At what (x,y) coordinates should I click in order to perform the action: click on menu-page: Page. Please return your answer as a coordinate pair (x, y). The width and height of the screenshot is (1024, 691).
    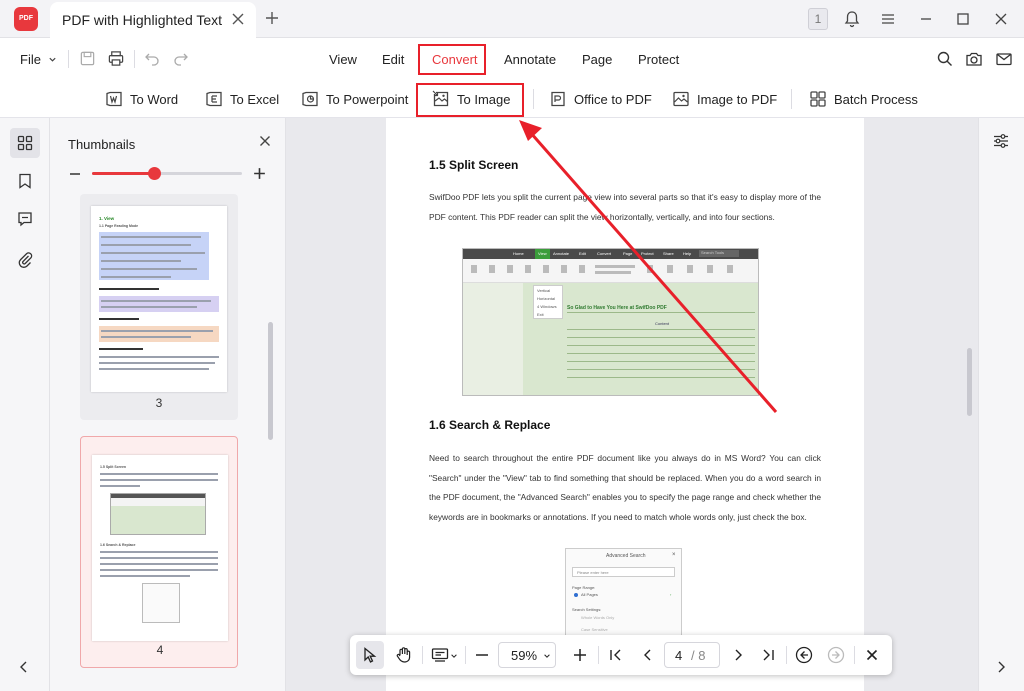
    Looking at the image, I should click on (597, 59).